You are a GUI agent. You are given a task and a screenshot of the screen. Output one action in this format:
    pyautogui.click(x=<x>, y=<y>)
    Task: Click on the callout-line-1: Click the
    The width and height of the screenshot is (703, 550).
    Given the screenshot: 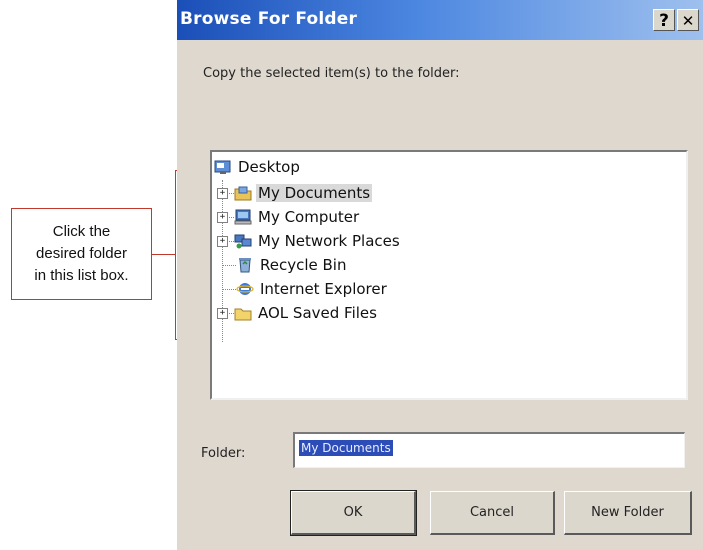 What is the action you would take?
    pyautogui.click(x=81, y=231)
    